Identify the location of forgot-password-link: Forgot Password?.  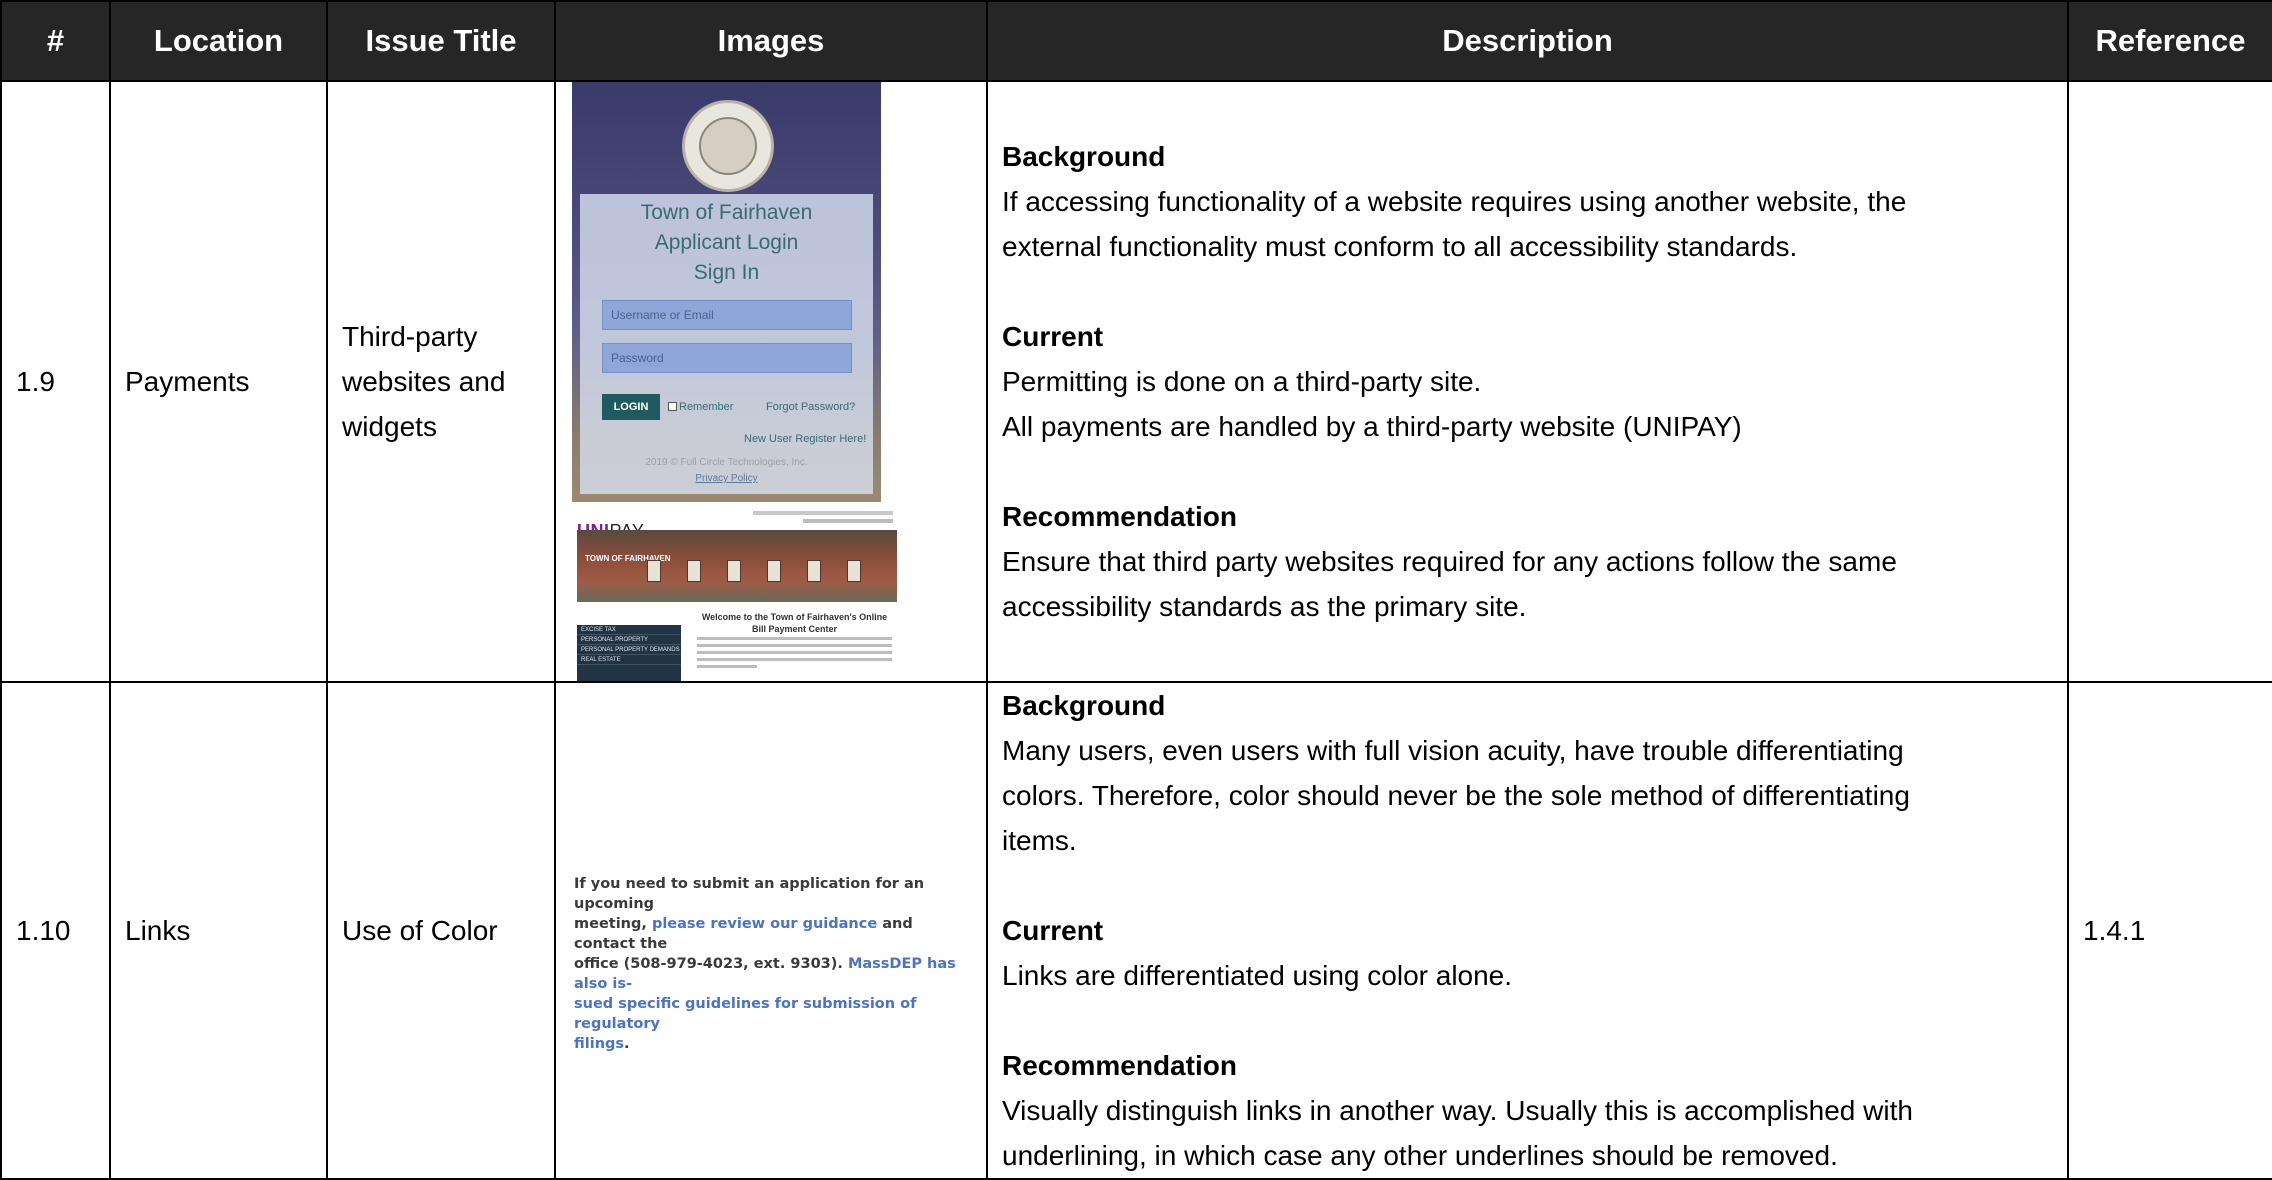
(811, 407).